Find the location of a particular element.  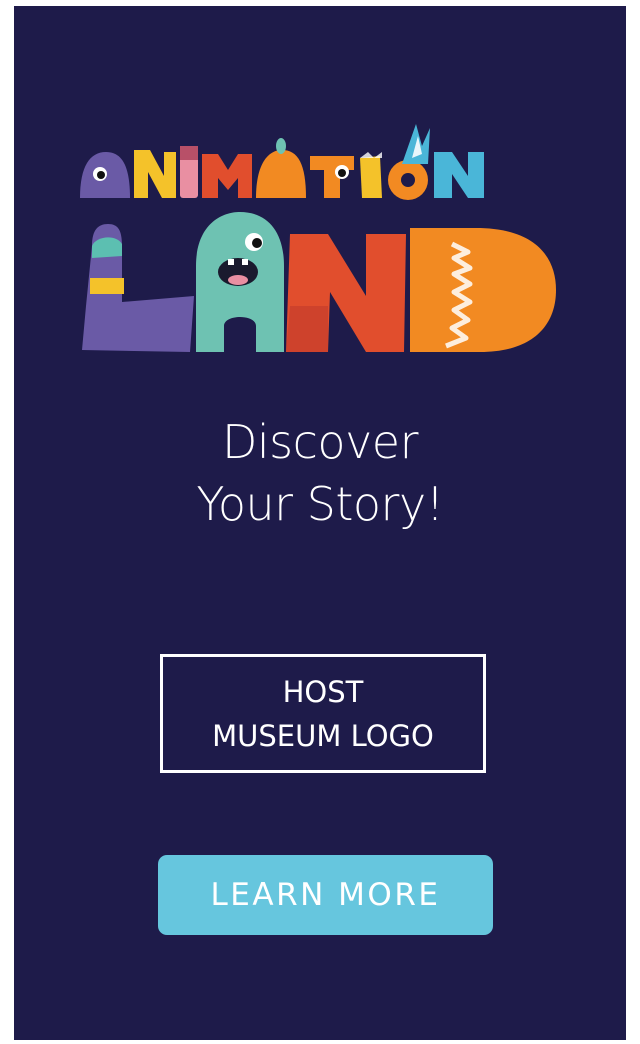

tagline: Discover Your Story! is located at coordinates (320, 473).